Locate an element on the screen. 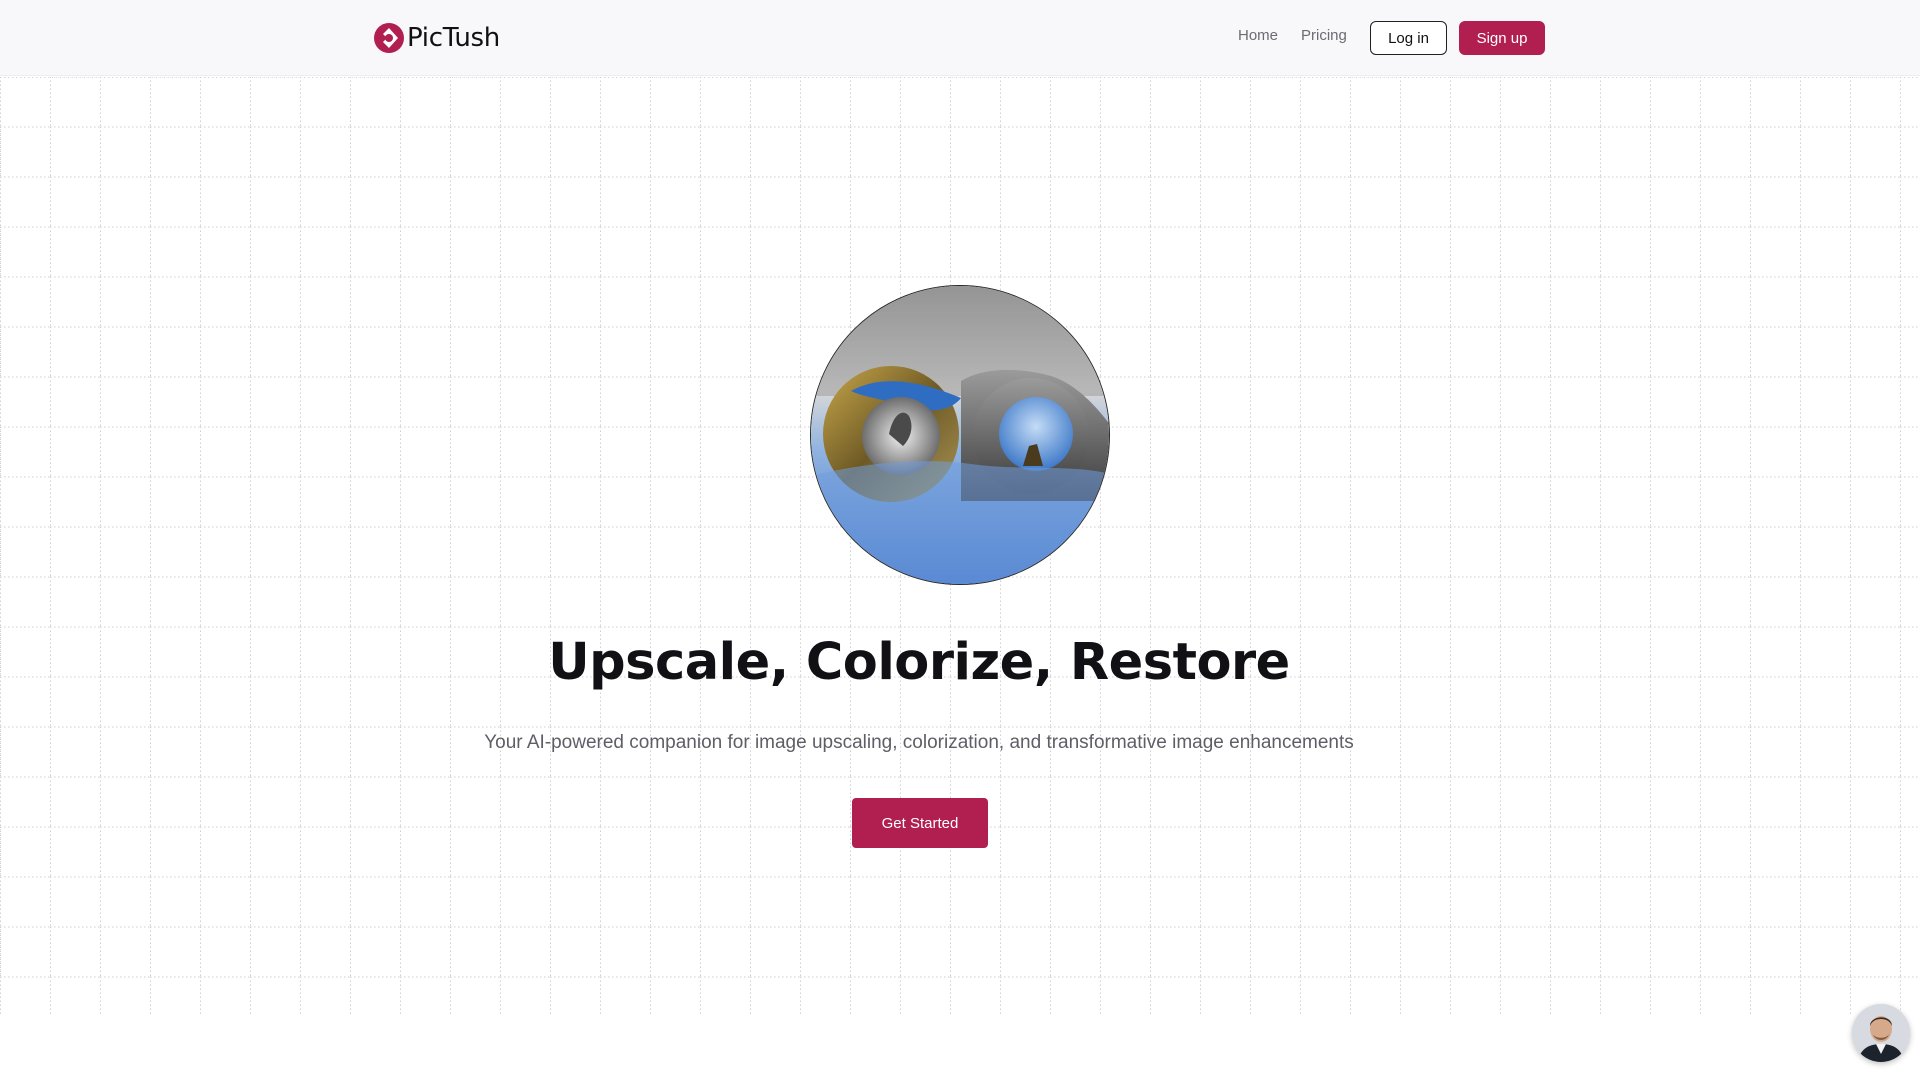 The height and width of the screenshot is (1080, 1920). brand-name: PicTush is located at coordinates (453, 38).